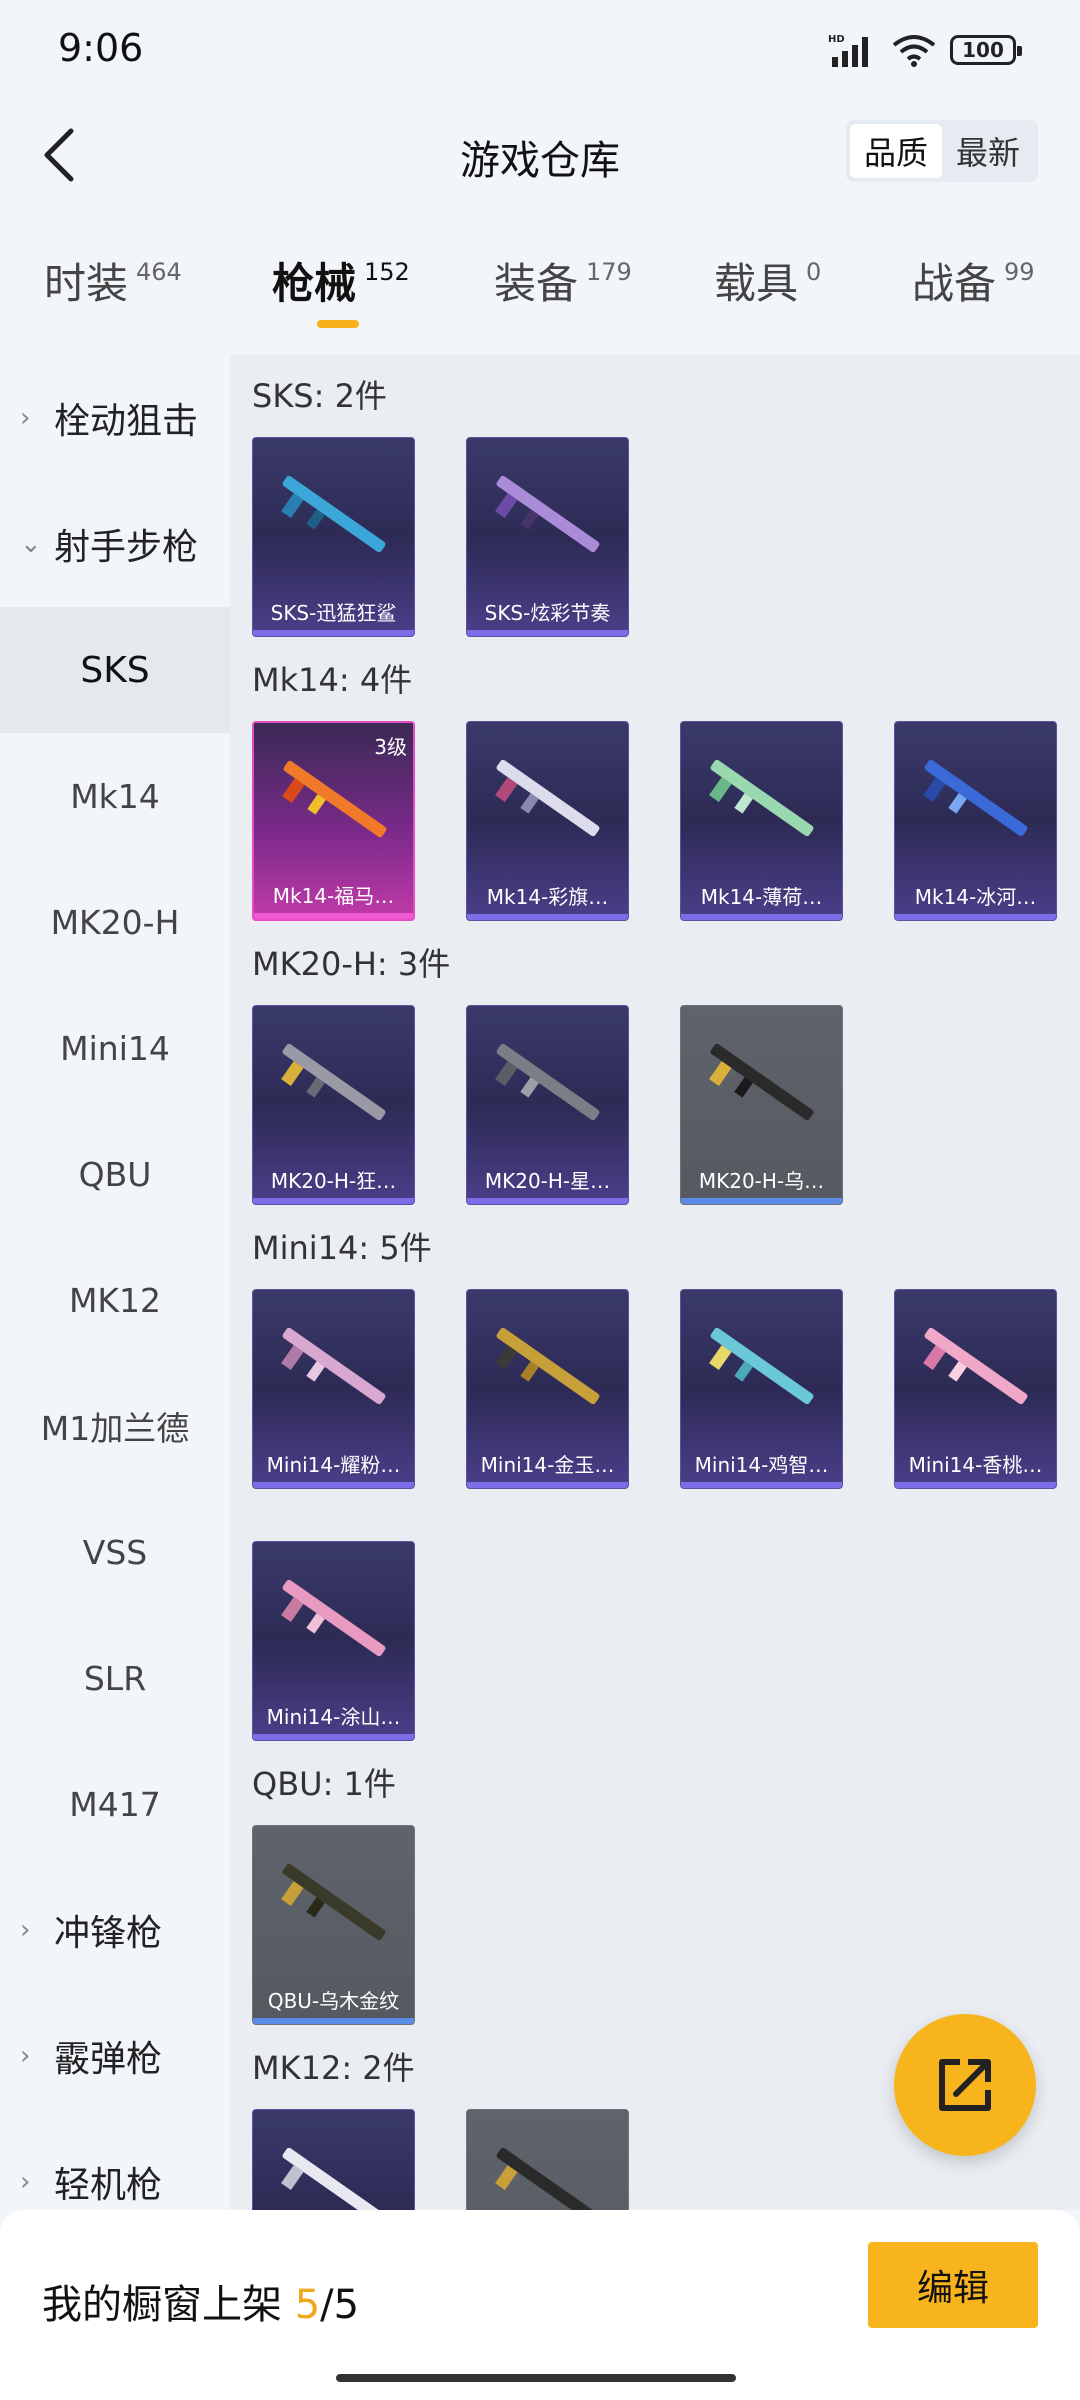 The height and width of the screenshot is (2400, 1080). Describe the element at coordinates (536, 283) in the screenshot. I see `tab-label: 装备` at that location.